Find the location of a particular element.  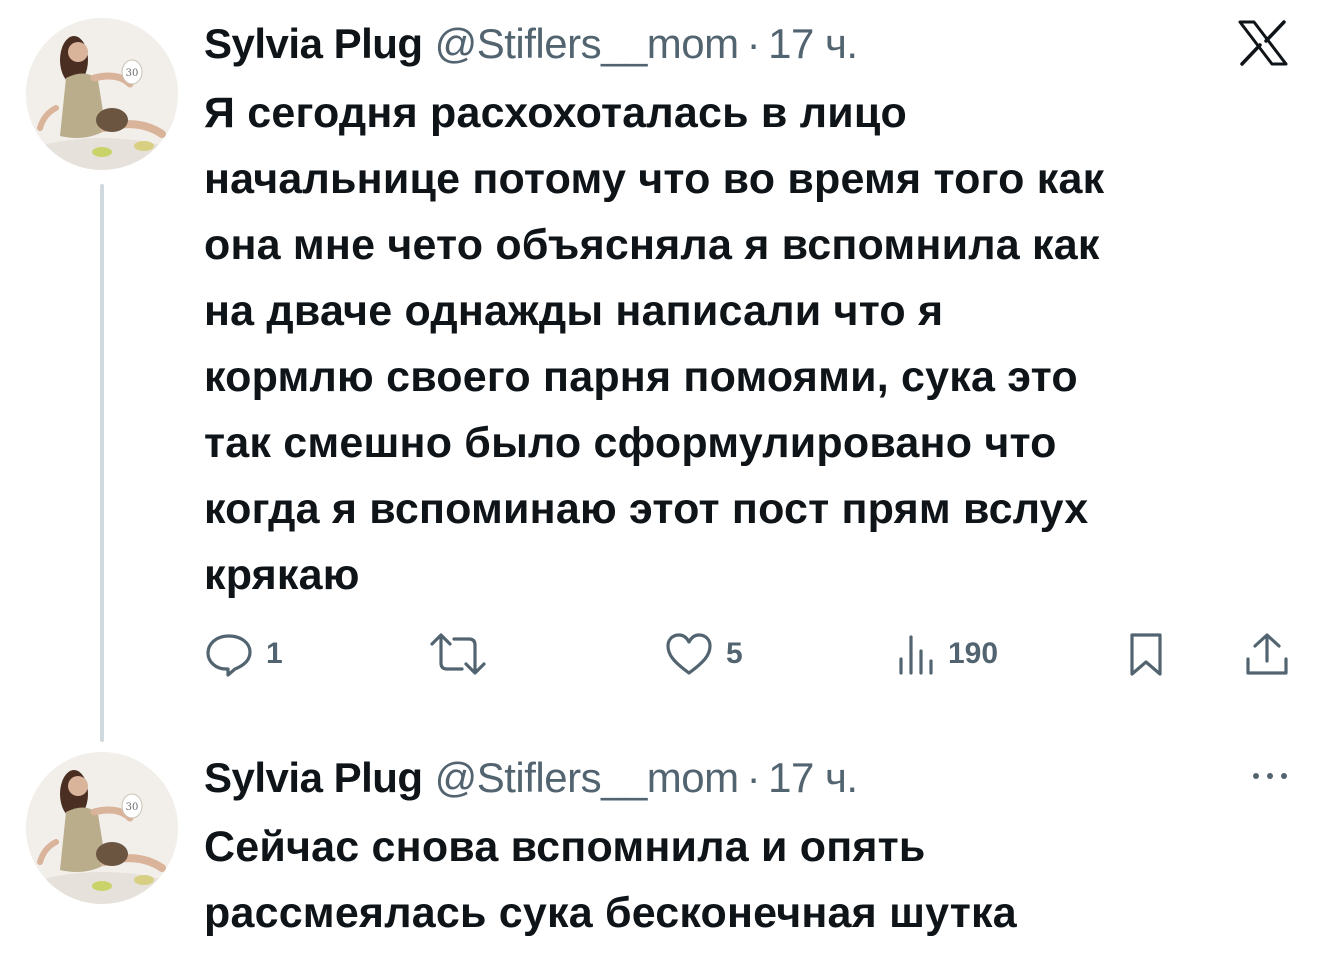

repost-button is located at coordinates (464, 654).